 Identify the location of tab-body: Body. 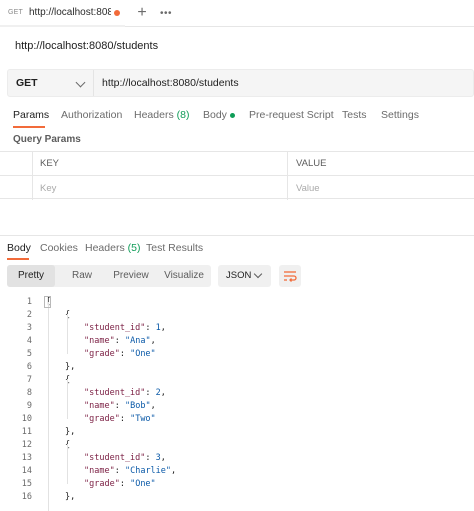
(219, 115).